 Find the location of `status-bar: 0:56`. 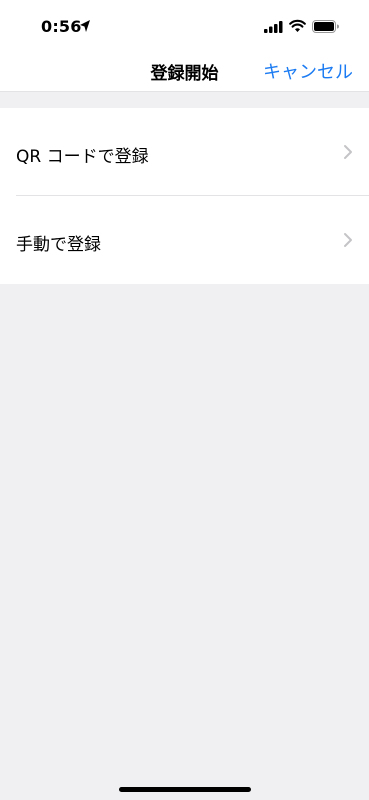

status-bar: 0:56 is located at coordinates (184, 27).